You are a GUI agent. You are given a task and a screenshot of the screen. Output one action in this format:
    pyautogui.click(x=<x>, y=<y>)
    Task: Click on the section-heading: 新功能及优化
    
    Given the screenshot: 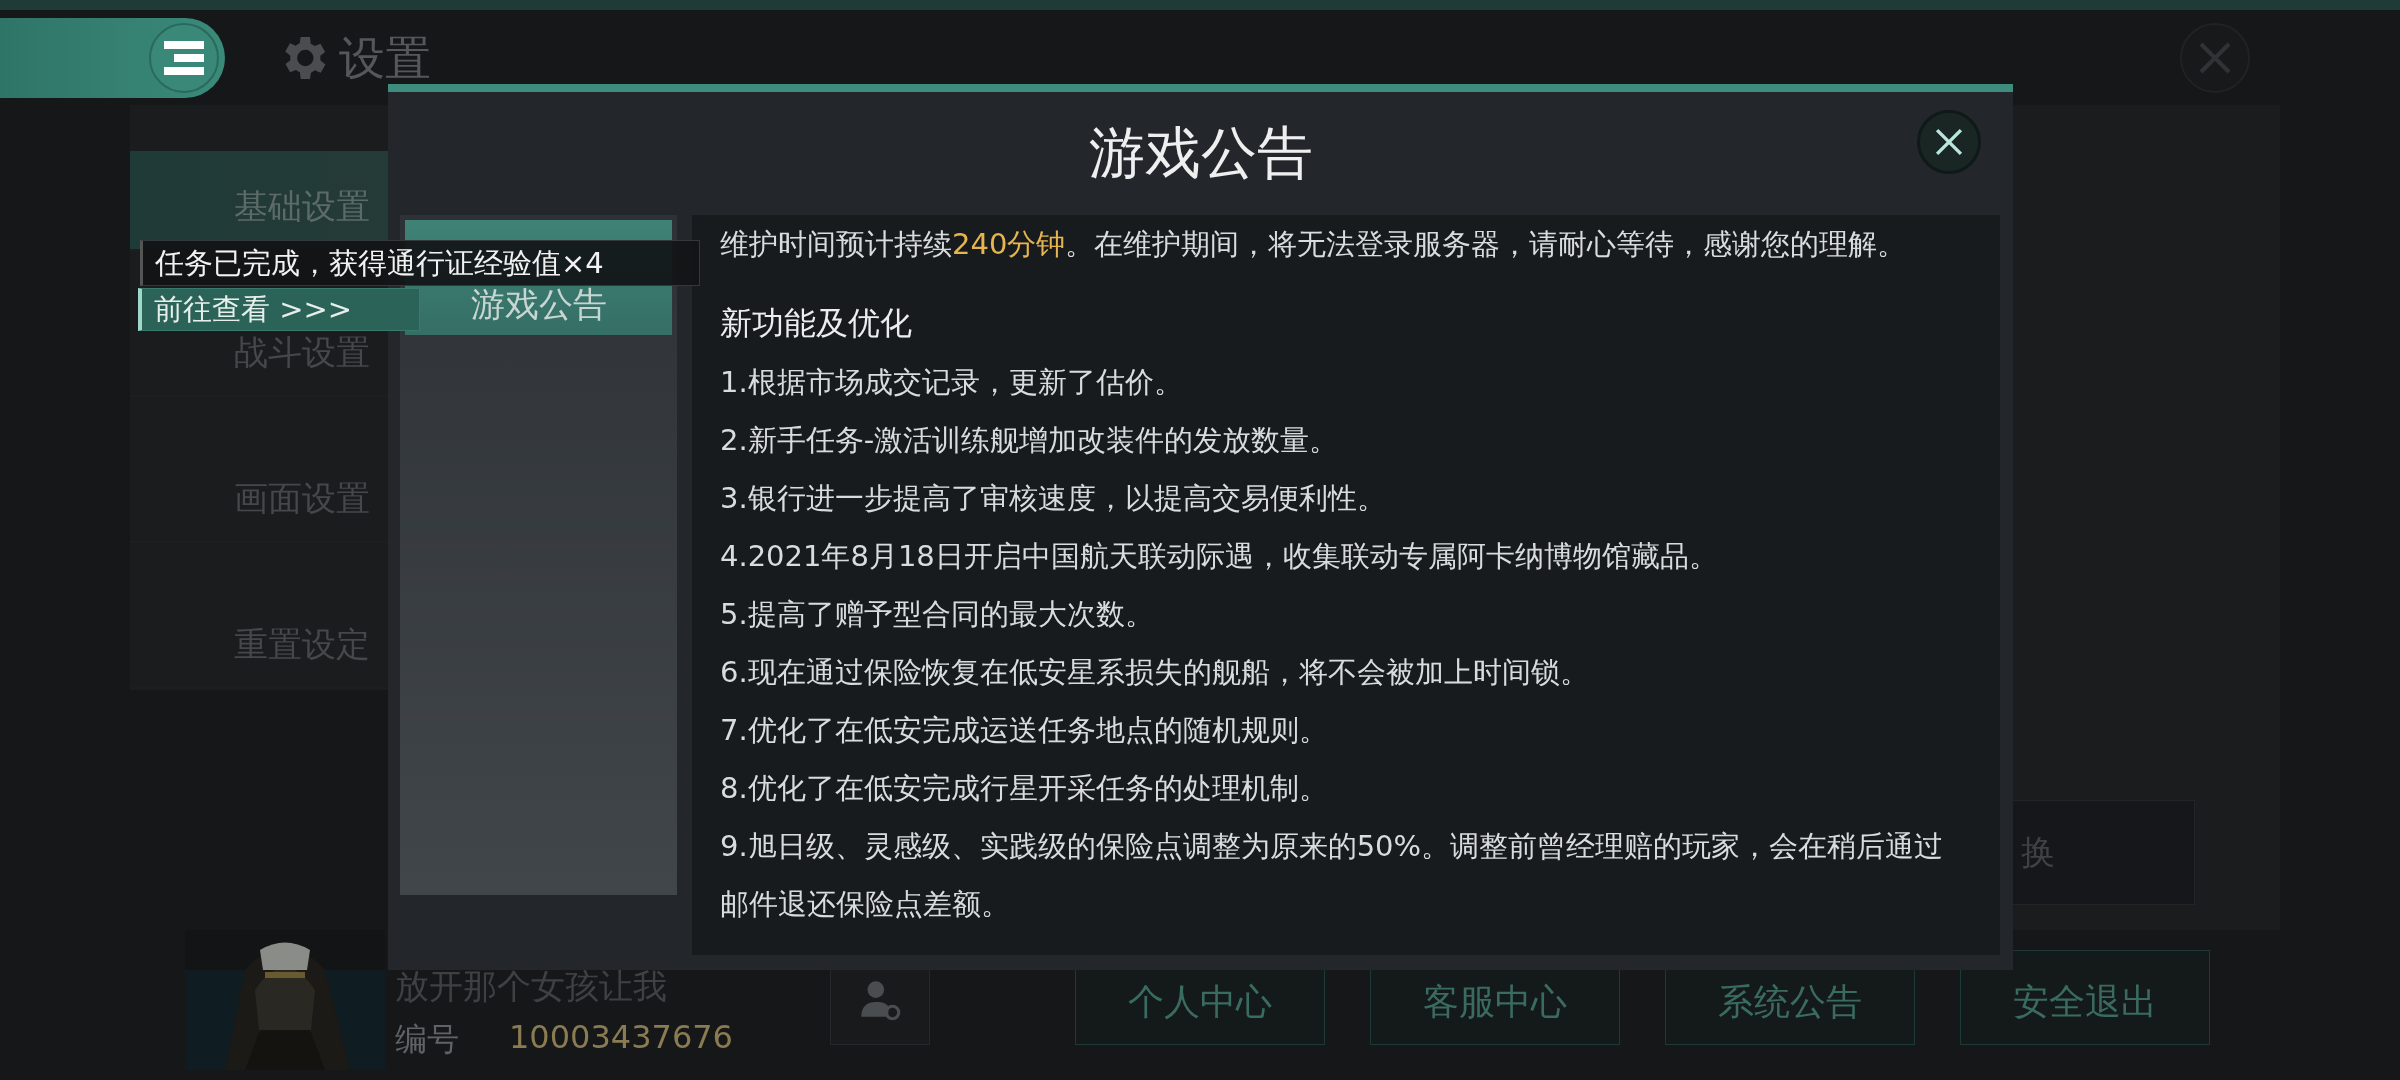 What is the action you would take?
    pyautogui.click(x=816, y=323)
    